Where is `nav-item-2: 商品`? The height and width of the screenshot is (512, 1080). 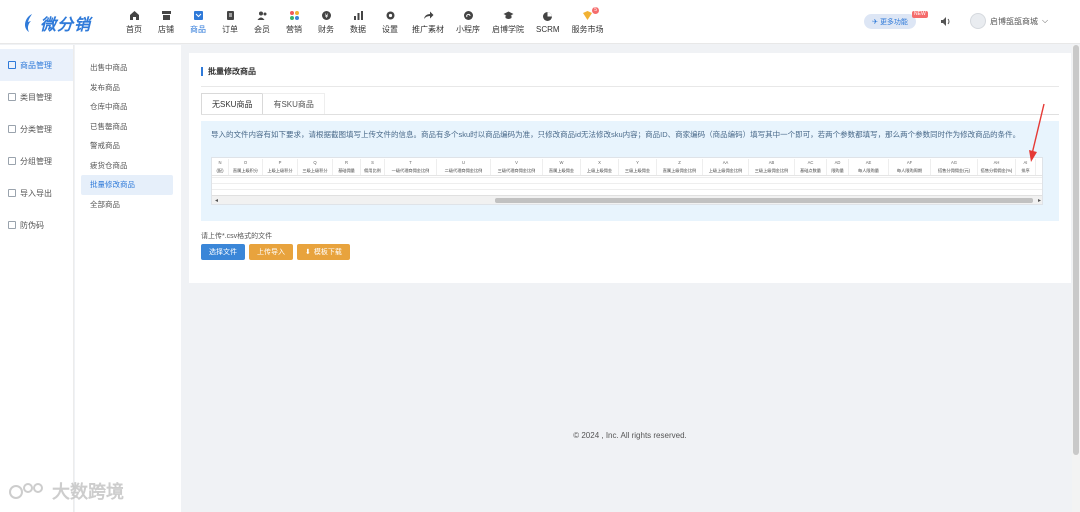
nav-item-2: 商品 is located at coordinates (198, 22).